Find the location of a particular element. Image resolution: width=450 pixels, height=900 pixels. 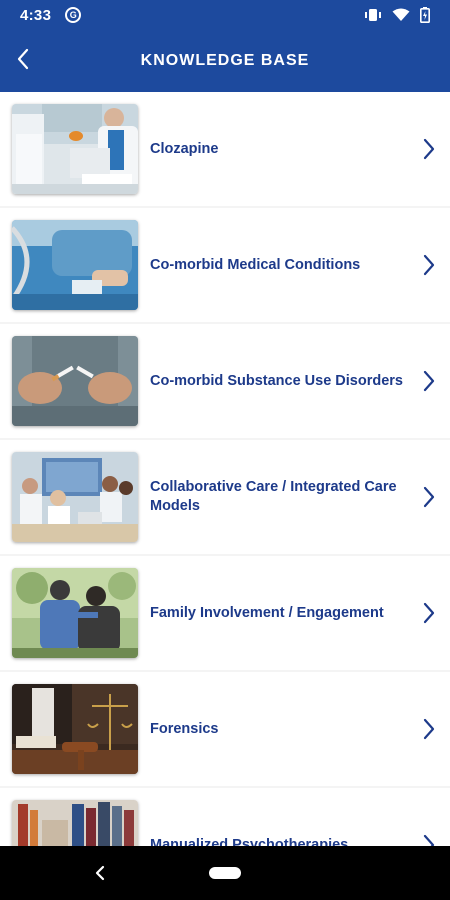

system-nav-bar is located at coordinates (225, 873).